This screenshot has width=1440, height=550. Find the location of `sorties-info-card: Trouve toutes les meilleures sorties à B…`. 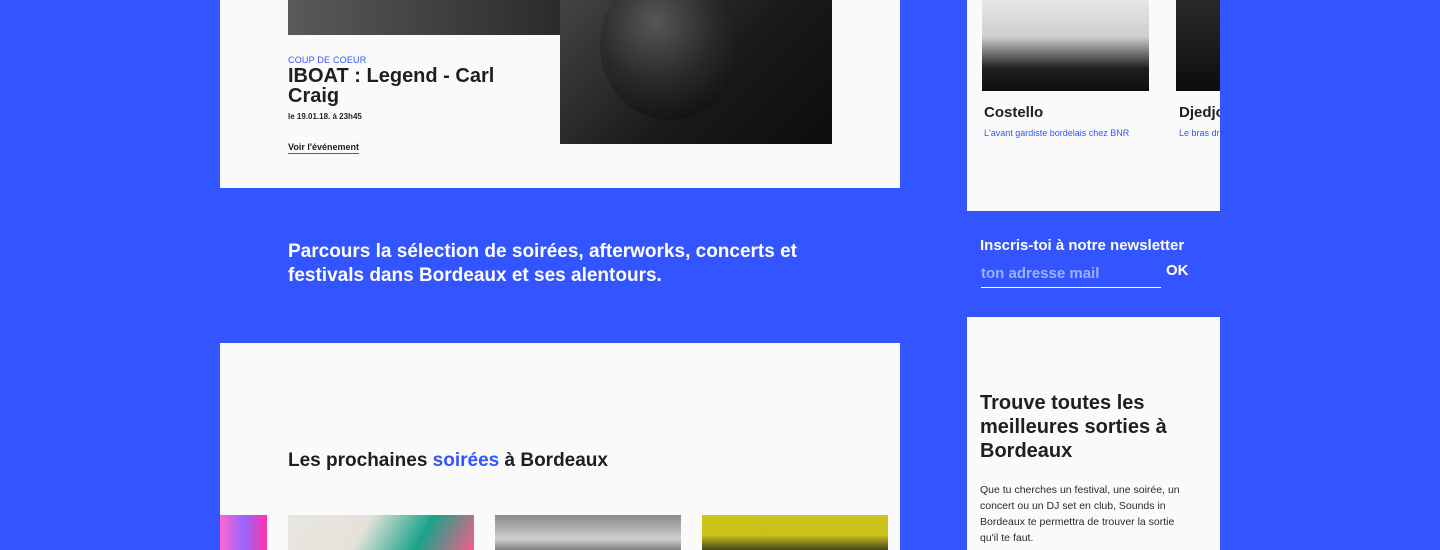

sorties-info-card: Trouve toutes les meilleures sorties à B… is located at coordinates (1093, 433).